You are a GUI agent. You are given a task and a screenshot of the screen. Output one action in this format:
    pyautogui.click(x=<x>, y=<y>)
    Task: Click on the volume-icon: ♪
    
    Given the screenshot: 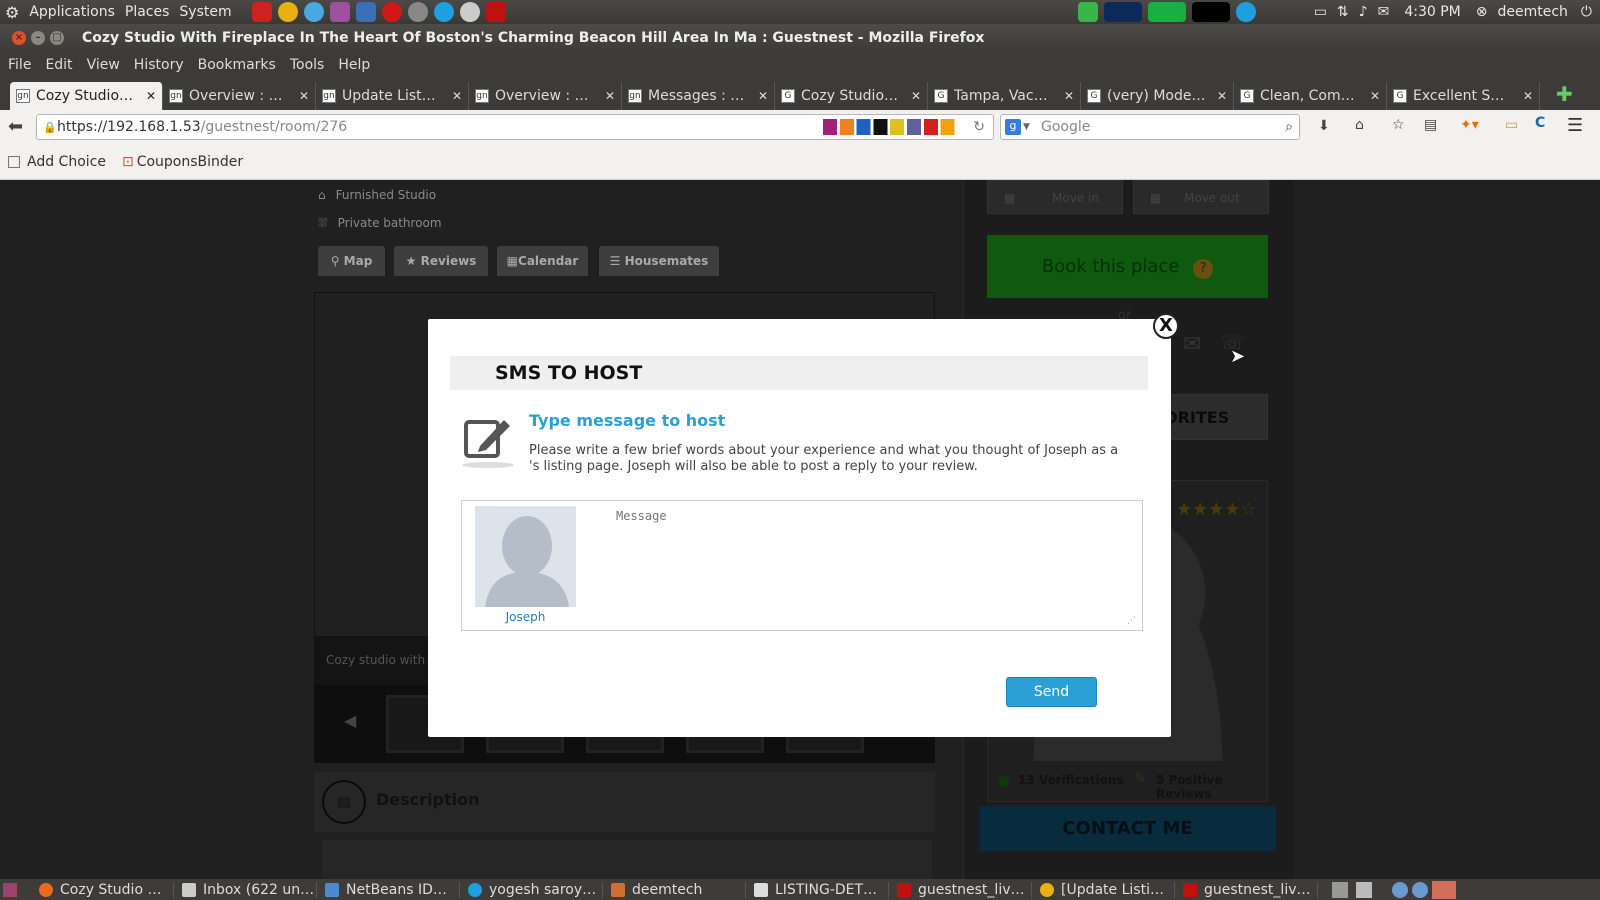 What is the action you would take?
    pyautogui.click(x=1363, y=12)
    